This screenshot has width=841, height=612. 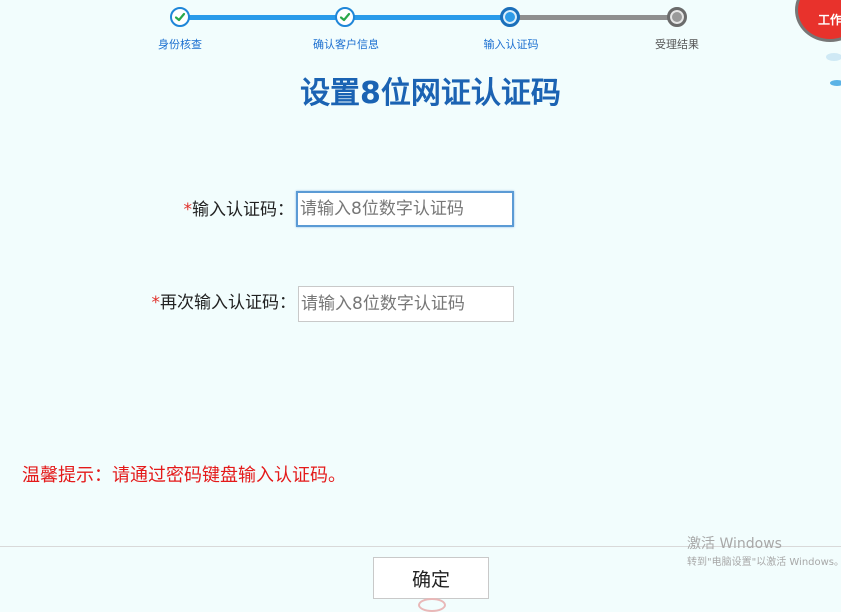 What do you see at coordinates (345, 17) in the screenshot?
I see `step-2-check-icon` at bounding box center [345, 17].